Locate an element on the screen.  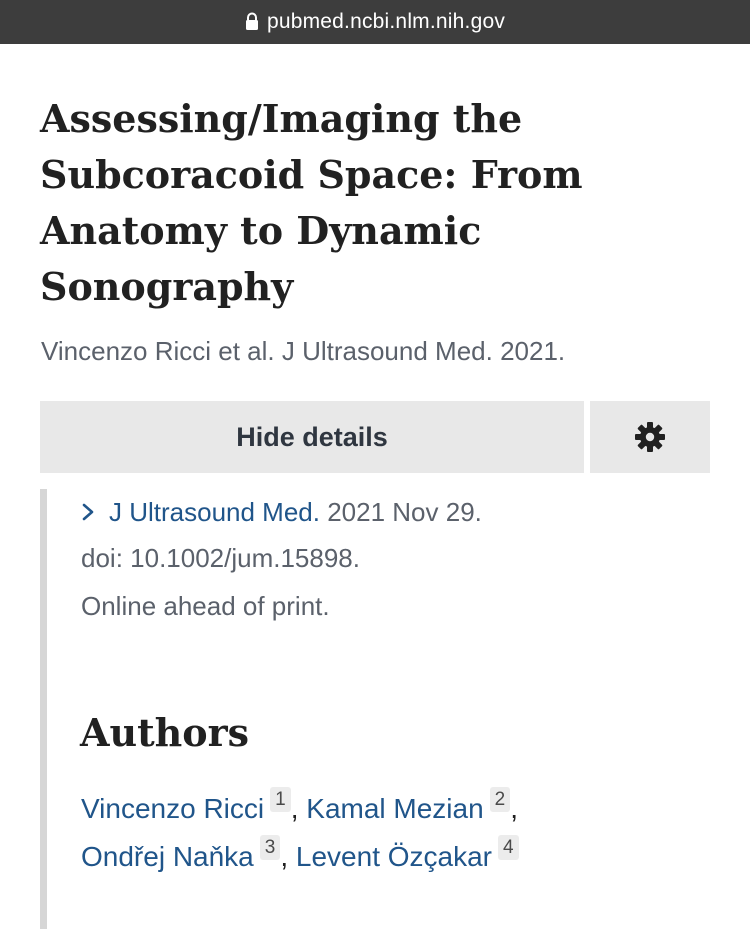
authors-line-2: Ondřej Naňka 3, Levent Özçakar 4 is located at coordinates (300, 854).